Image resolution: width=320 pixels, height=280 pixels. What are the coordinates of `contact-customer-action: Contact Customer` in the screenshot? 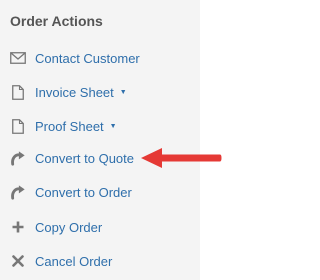 It's located at (75, 58).